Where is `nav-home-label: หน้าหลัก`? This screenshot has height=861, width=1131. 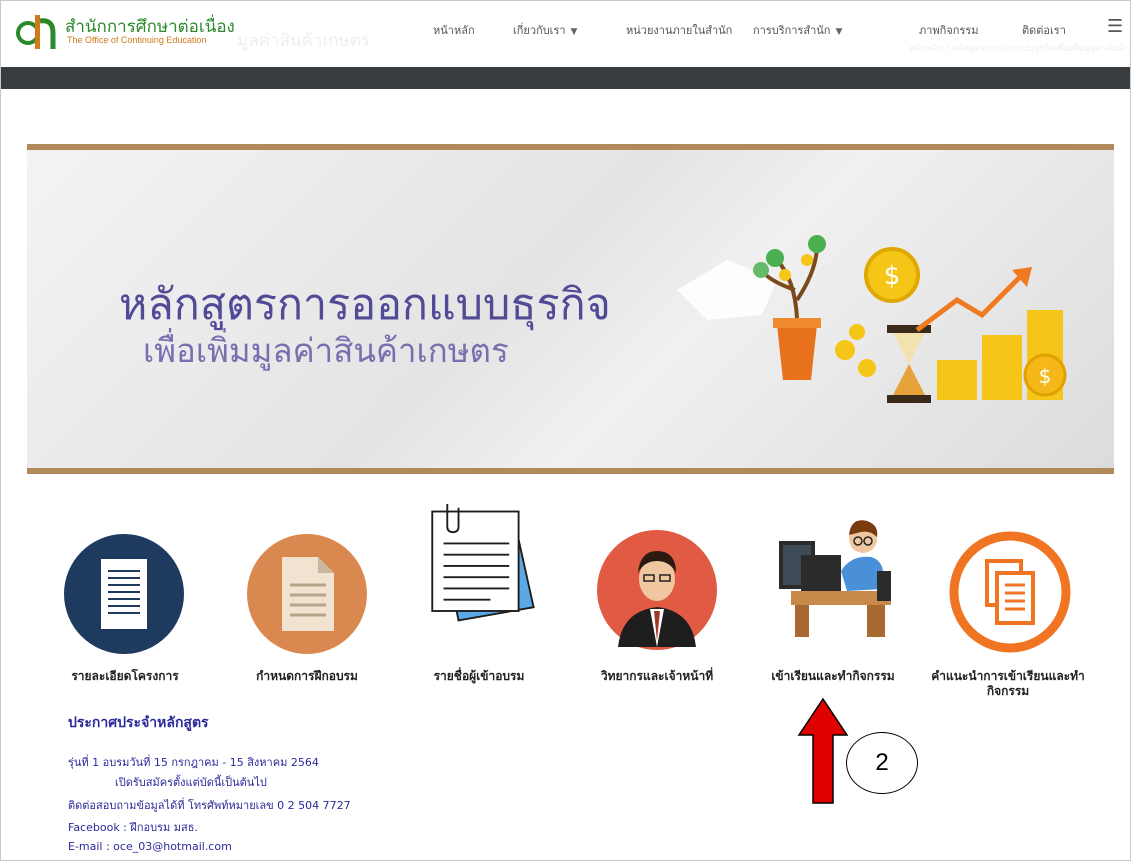 nav-home-label: หน้าหลัก is located at coordinates (454, 30).